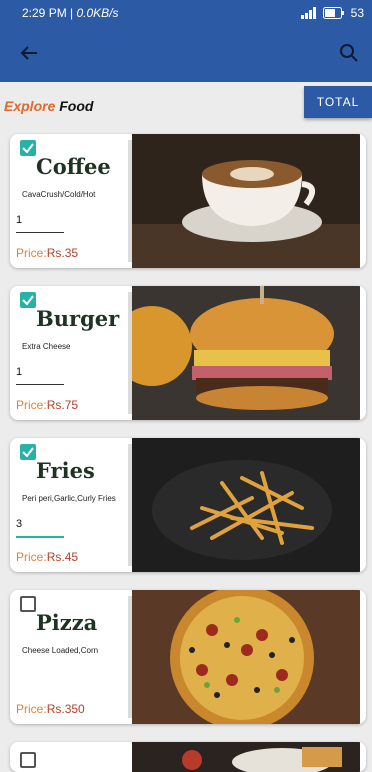 This screenshot has width=372, height=772. Describe the element at coordinates (338, 102) in the screenshot. I see `total-button: TOTAL` at that location.